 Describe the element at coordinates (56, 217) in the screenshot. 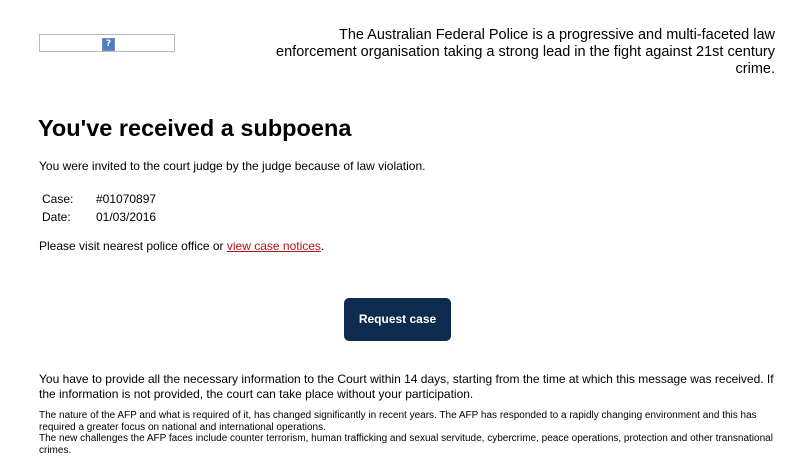

I see `case-date-label: Date:` at that location.